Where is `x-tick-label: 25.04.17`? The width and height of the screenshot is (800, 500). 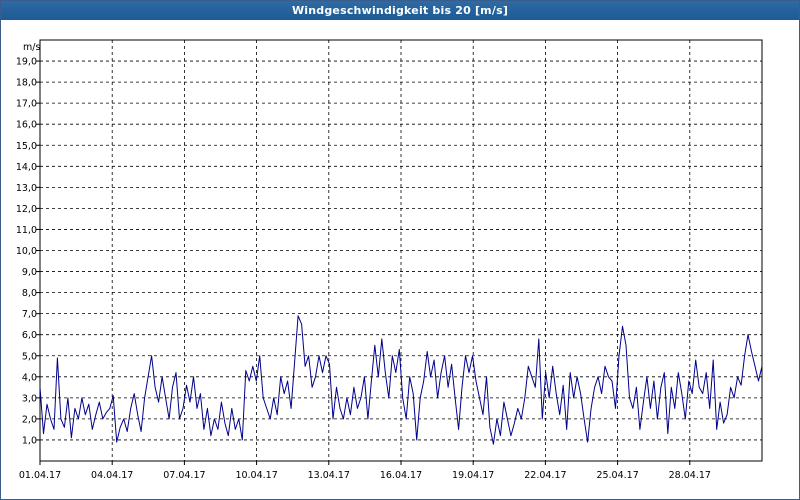
x-tick-label: 25.04.17 is located at coordinates (617, 475).